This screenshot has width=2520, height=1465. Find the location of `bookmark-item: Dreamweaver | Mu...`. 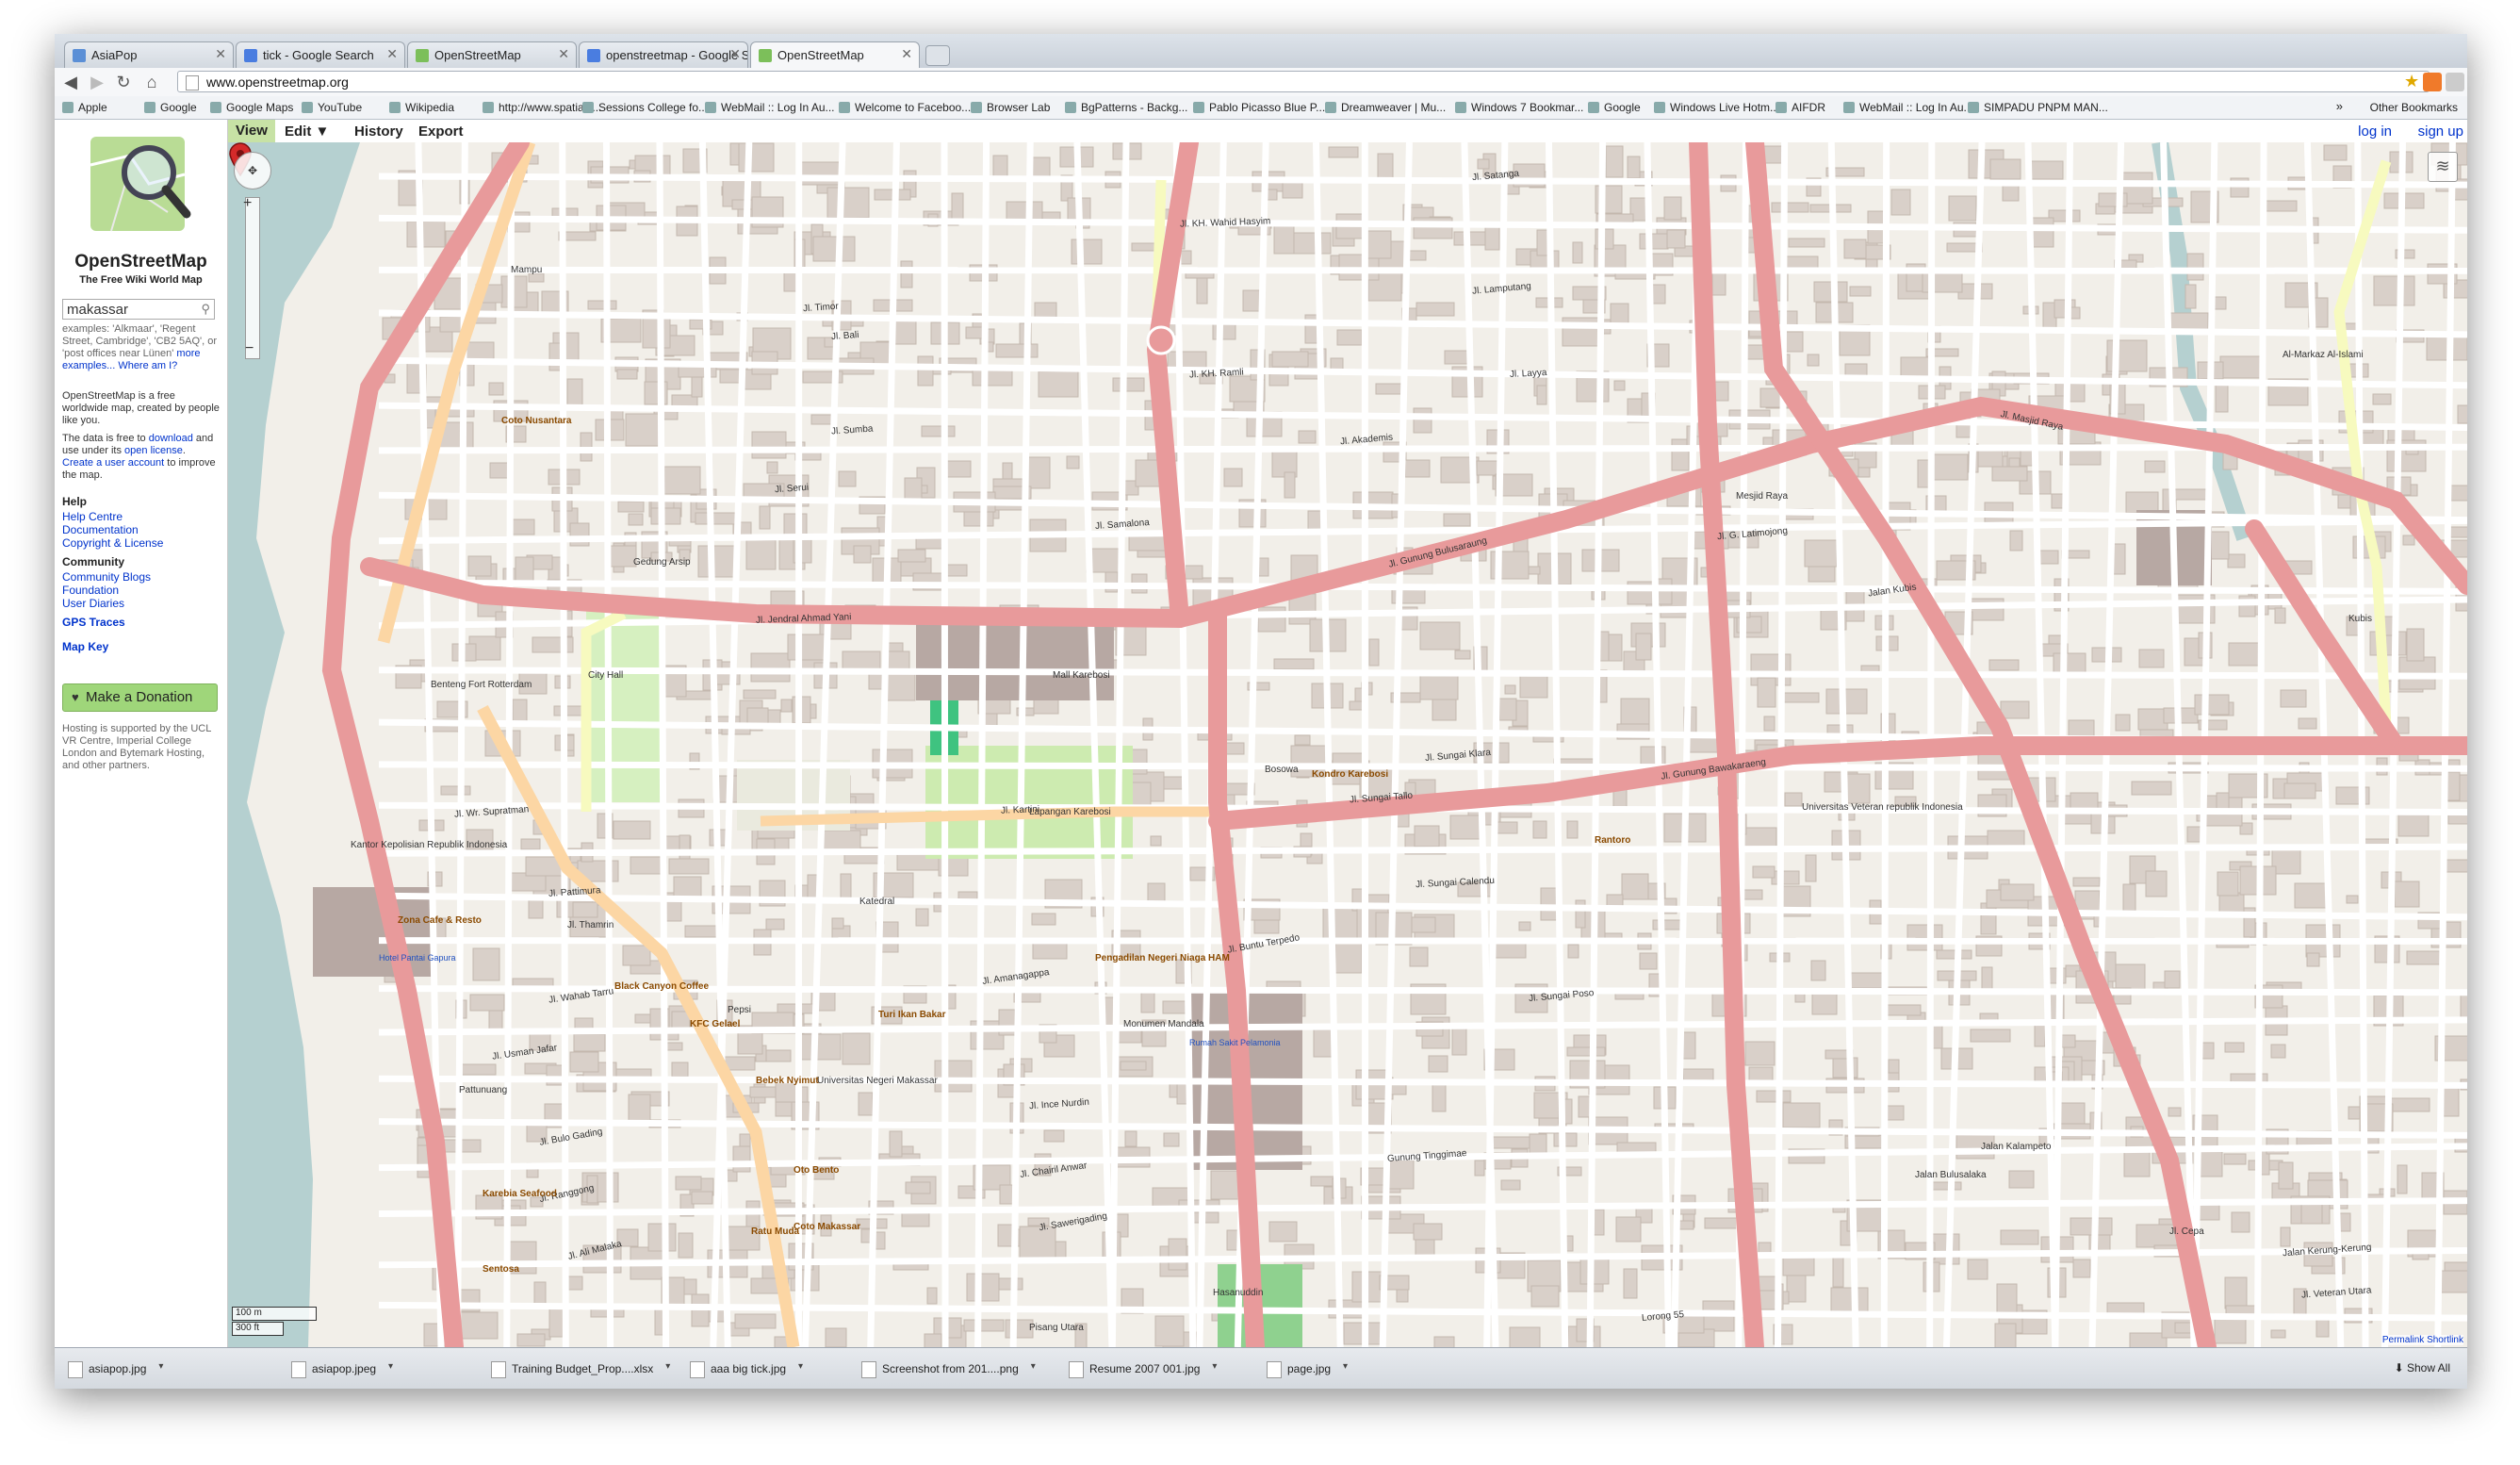

bookmark-item: Dreamweaver | Mu... is located at coordinates (1385, 107).